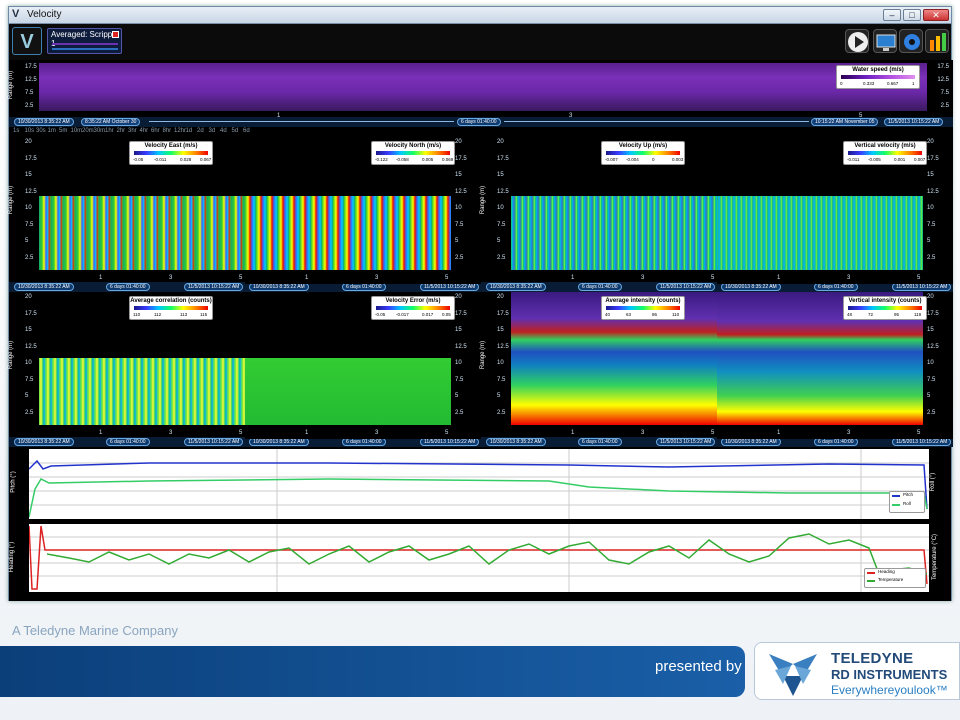 The width and height of the screenshot is (960, 720). I want to click on y-tick: 7.5, so click(29, 224).